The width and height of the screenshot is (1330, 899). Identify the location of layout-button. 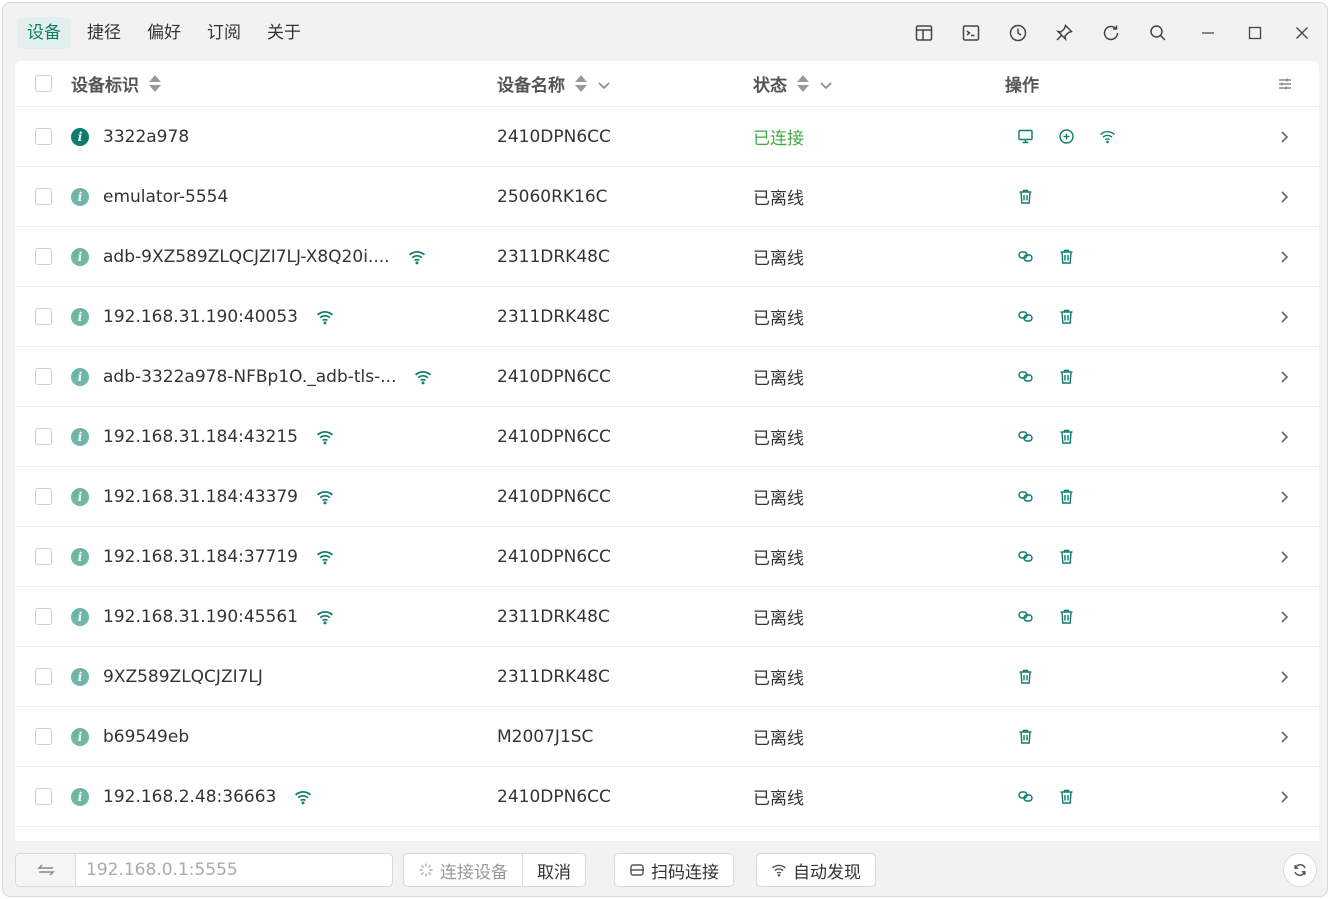
(924, 33).